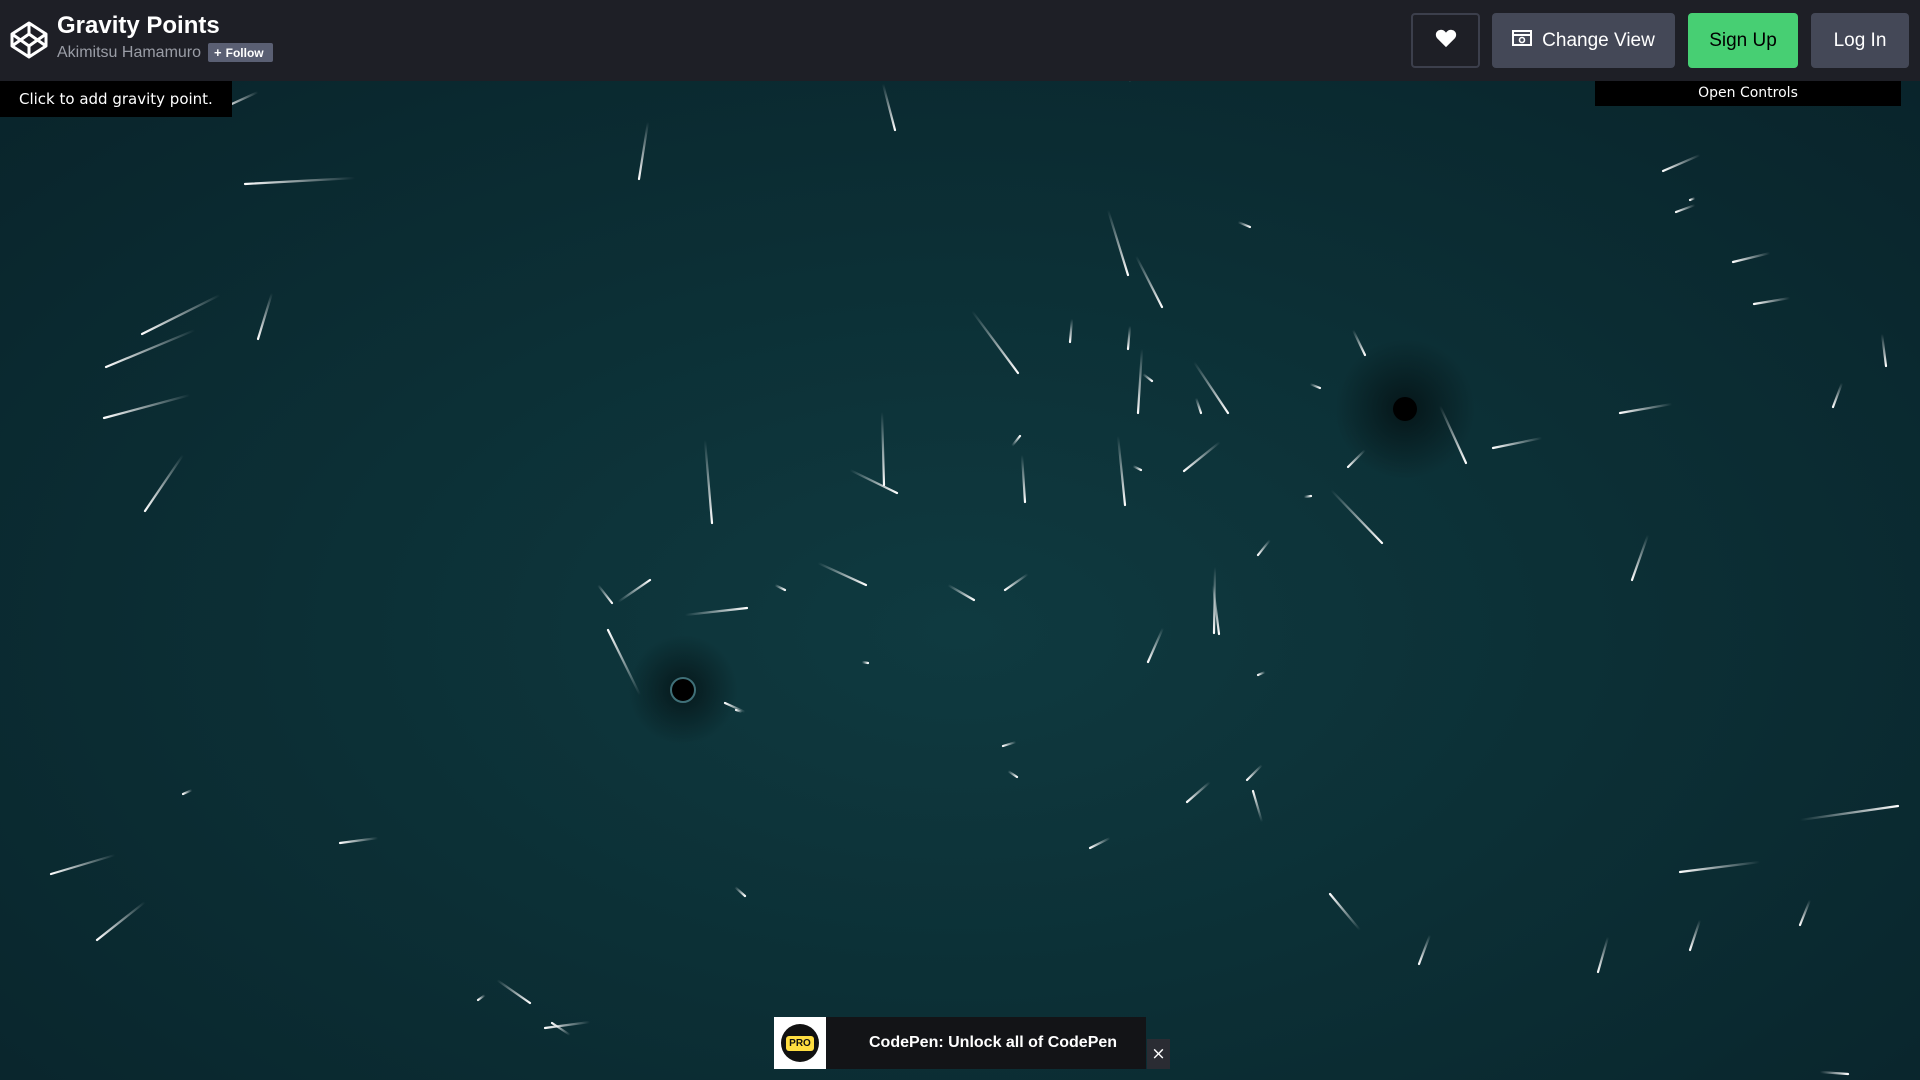 Image resolution: width=1920 pixels, height=1080 pixels. What do you see at coordinates (1748, 93) in the screenshot?
I see `open-controls-button: Open Controls` at bounding box center [1748, 93].